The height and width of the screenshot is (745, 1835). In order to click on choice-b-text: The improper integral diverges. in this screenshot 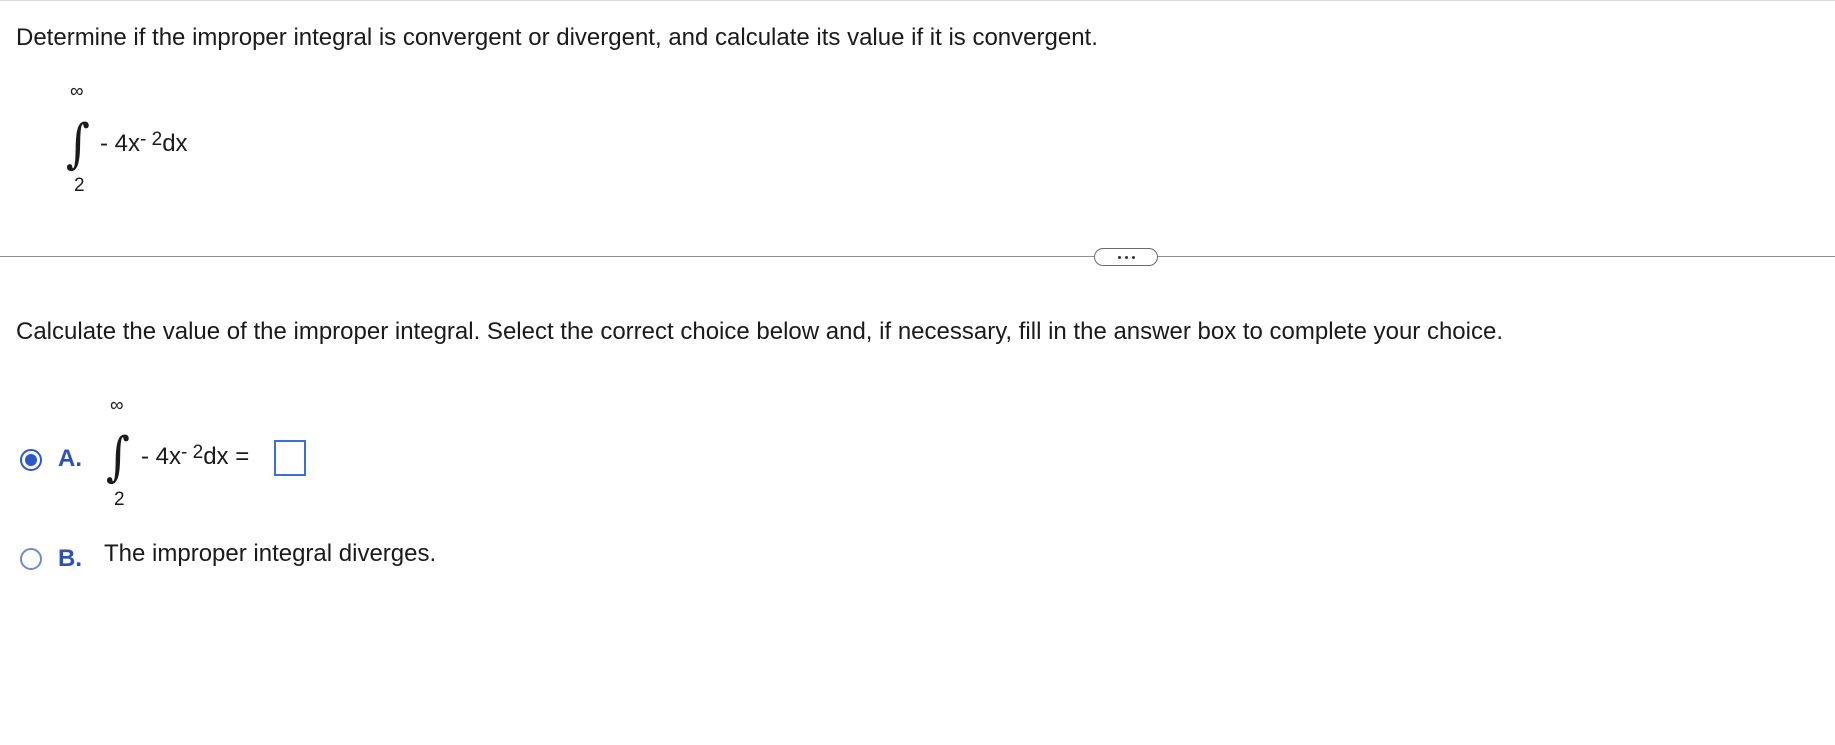, I will do `click(270, 554)`.